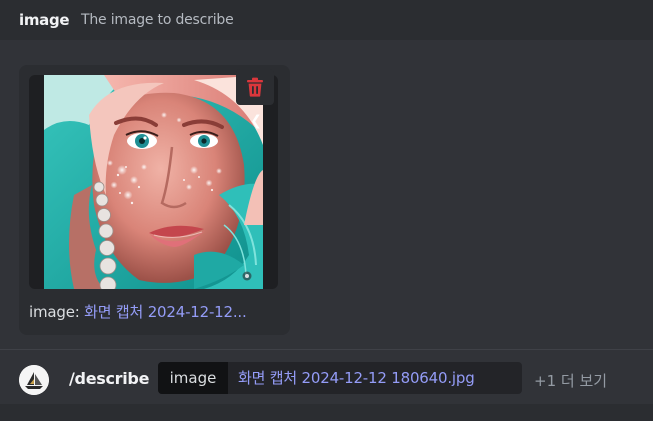 This screenshot has width=653, height=421. Describe the element at coordinates (57, 312) in the screenshot. I see `caption-label: image:` at that location.